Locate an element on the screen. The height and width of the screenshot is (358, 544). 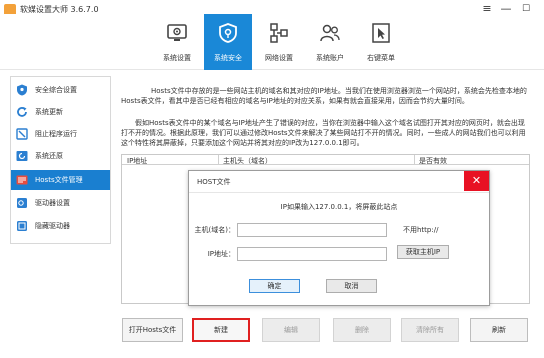
sidebar-item-label: 安全综合设置 is located at coordinates (56, 90).